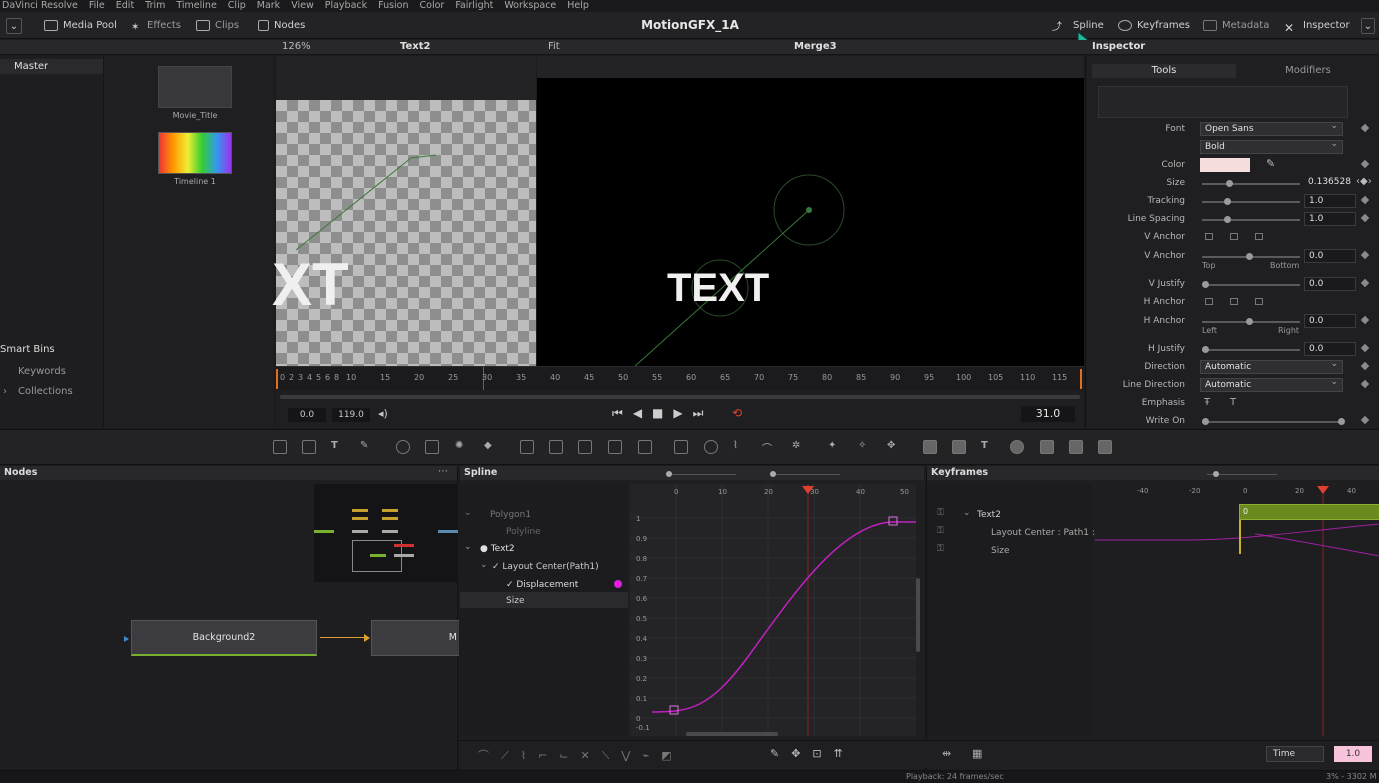  What do you see at coordinates (1368, 26) in the screenshot?
I see `expand-icon: ⌄` at bounding box center [1368, 26].